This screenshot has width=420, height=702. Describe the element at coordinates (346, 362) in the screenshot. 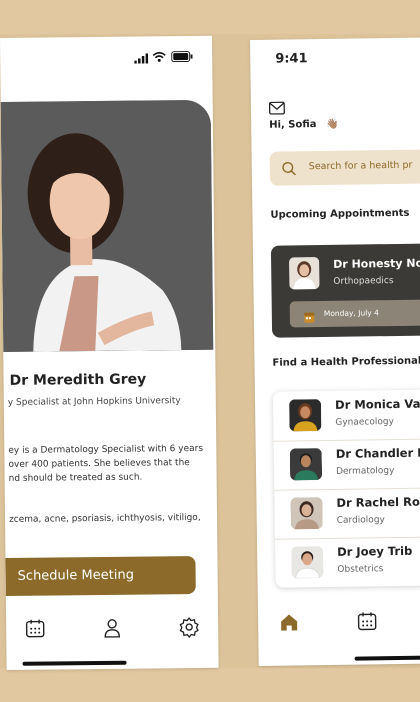

I see `find-heading: Find a Health Professional` at that location.